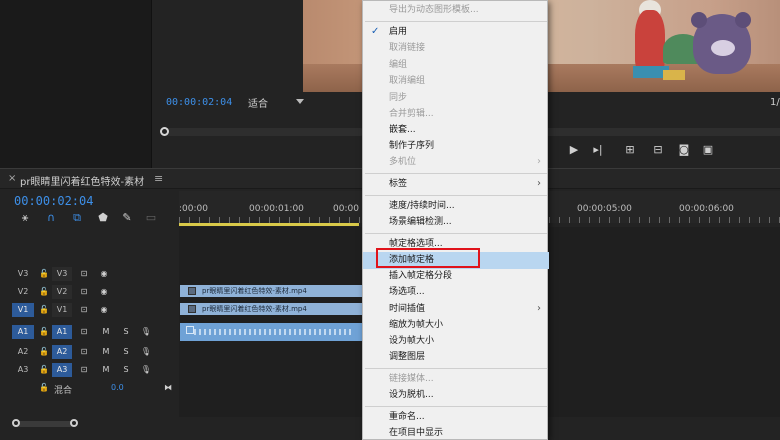  What do you see at coordinates (164, 131) in the screenshot?
I see `scrubber-handle` at bounding box center [164, 131].